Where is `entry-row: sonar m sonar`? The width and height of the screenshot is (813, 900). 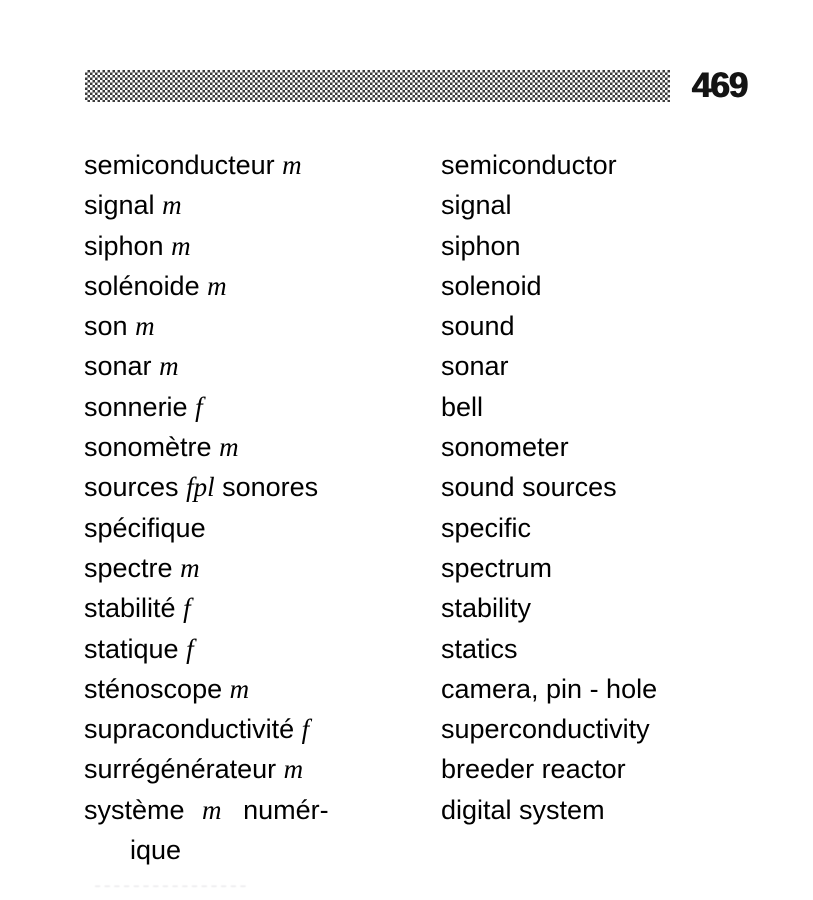
entry-row: sonar m sonar is located at coordinates (434, 366).